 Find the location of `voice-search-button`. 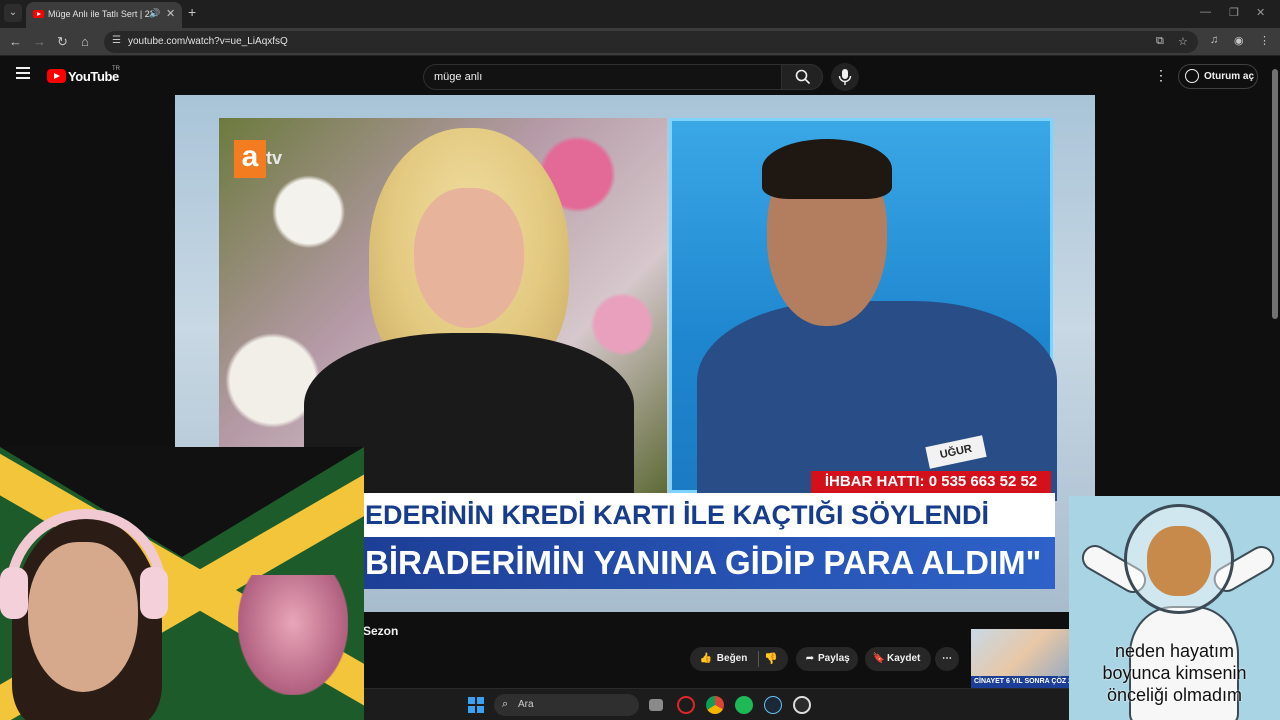

voice-search-button is located at coordinates (845, 77).